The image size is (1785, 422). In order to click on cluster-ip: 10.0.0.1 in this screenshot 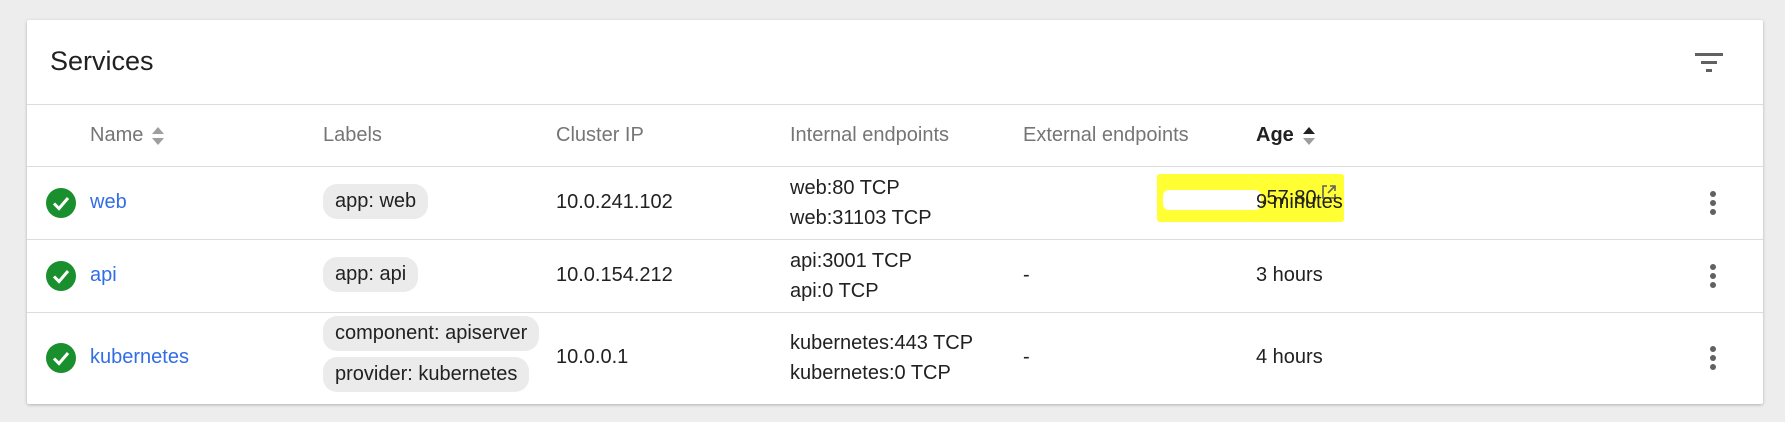, I will do `click(592, 357)`.